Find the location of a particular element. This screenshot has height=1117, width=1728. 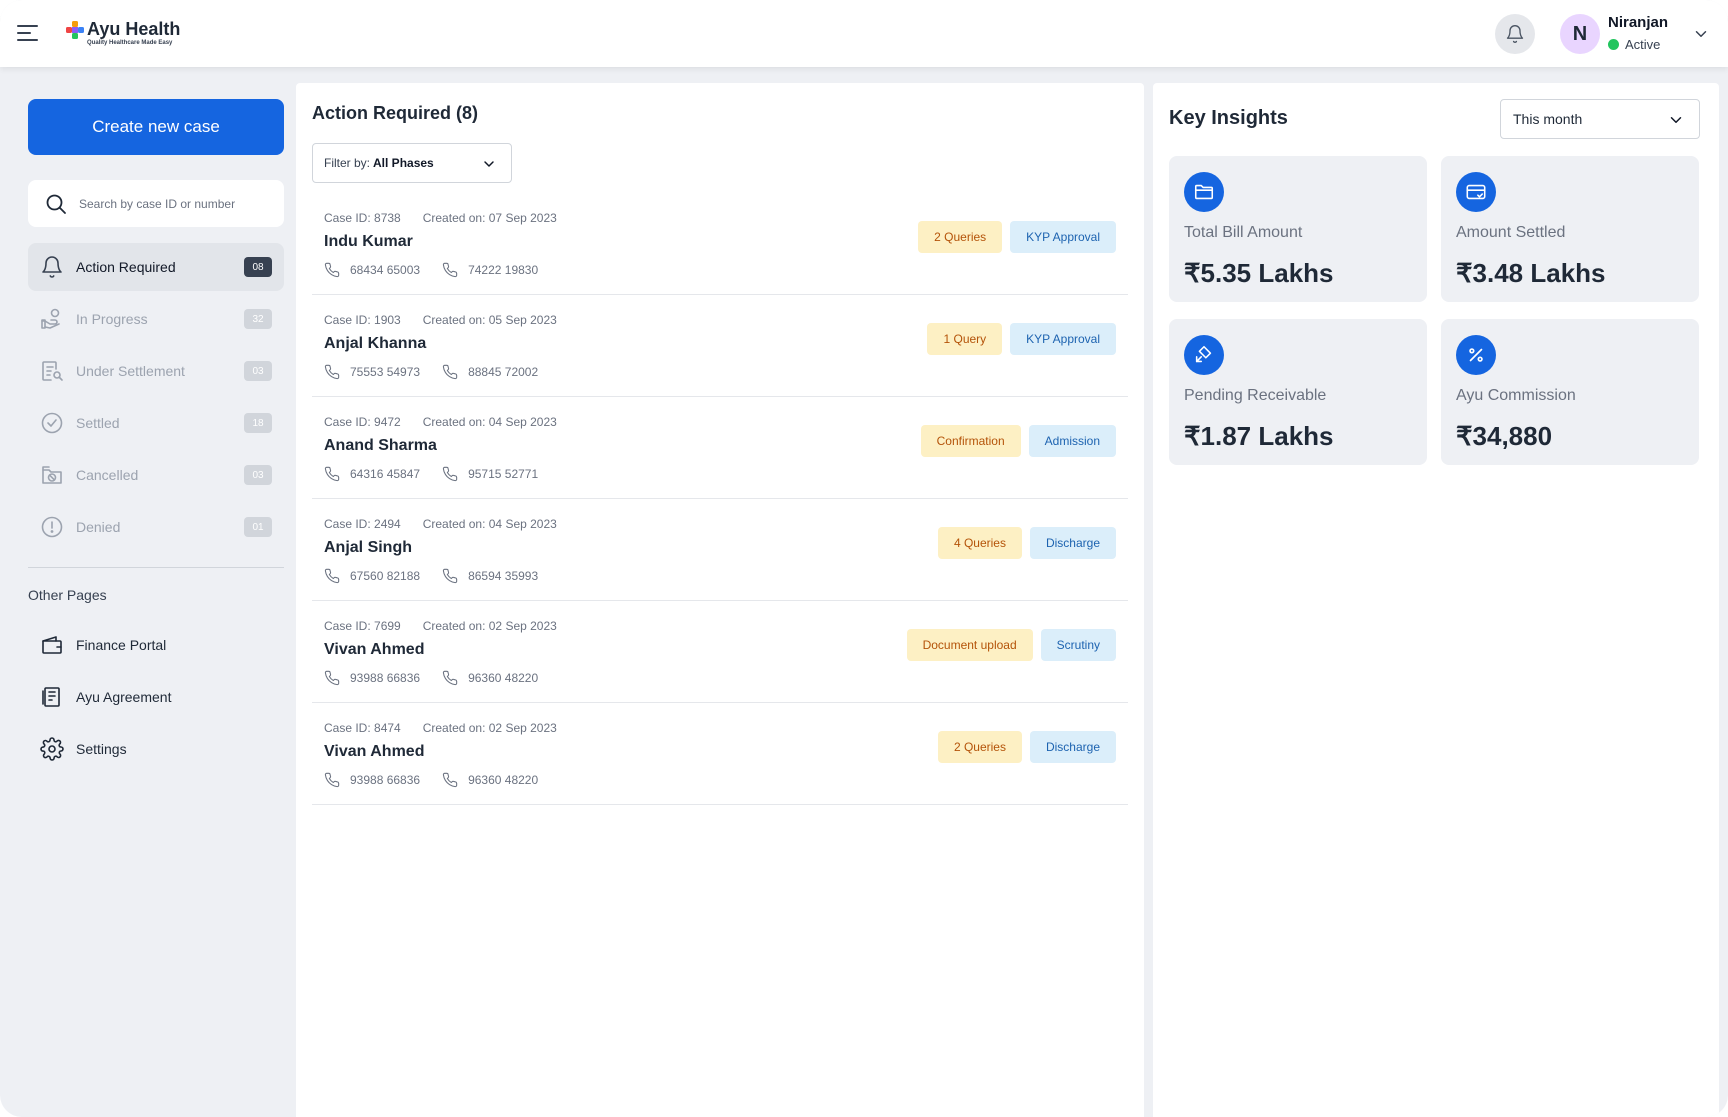

case-tags: Confirmation Admission is located at coordinates (1018, 441).